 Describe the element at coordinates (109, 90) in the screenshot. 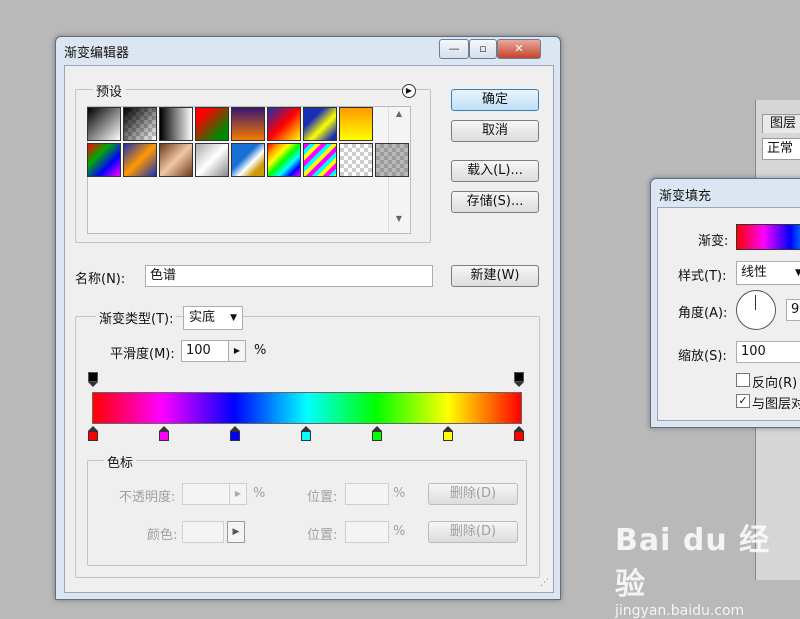

I see `presets-label: 预设` at that location.